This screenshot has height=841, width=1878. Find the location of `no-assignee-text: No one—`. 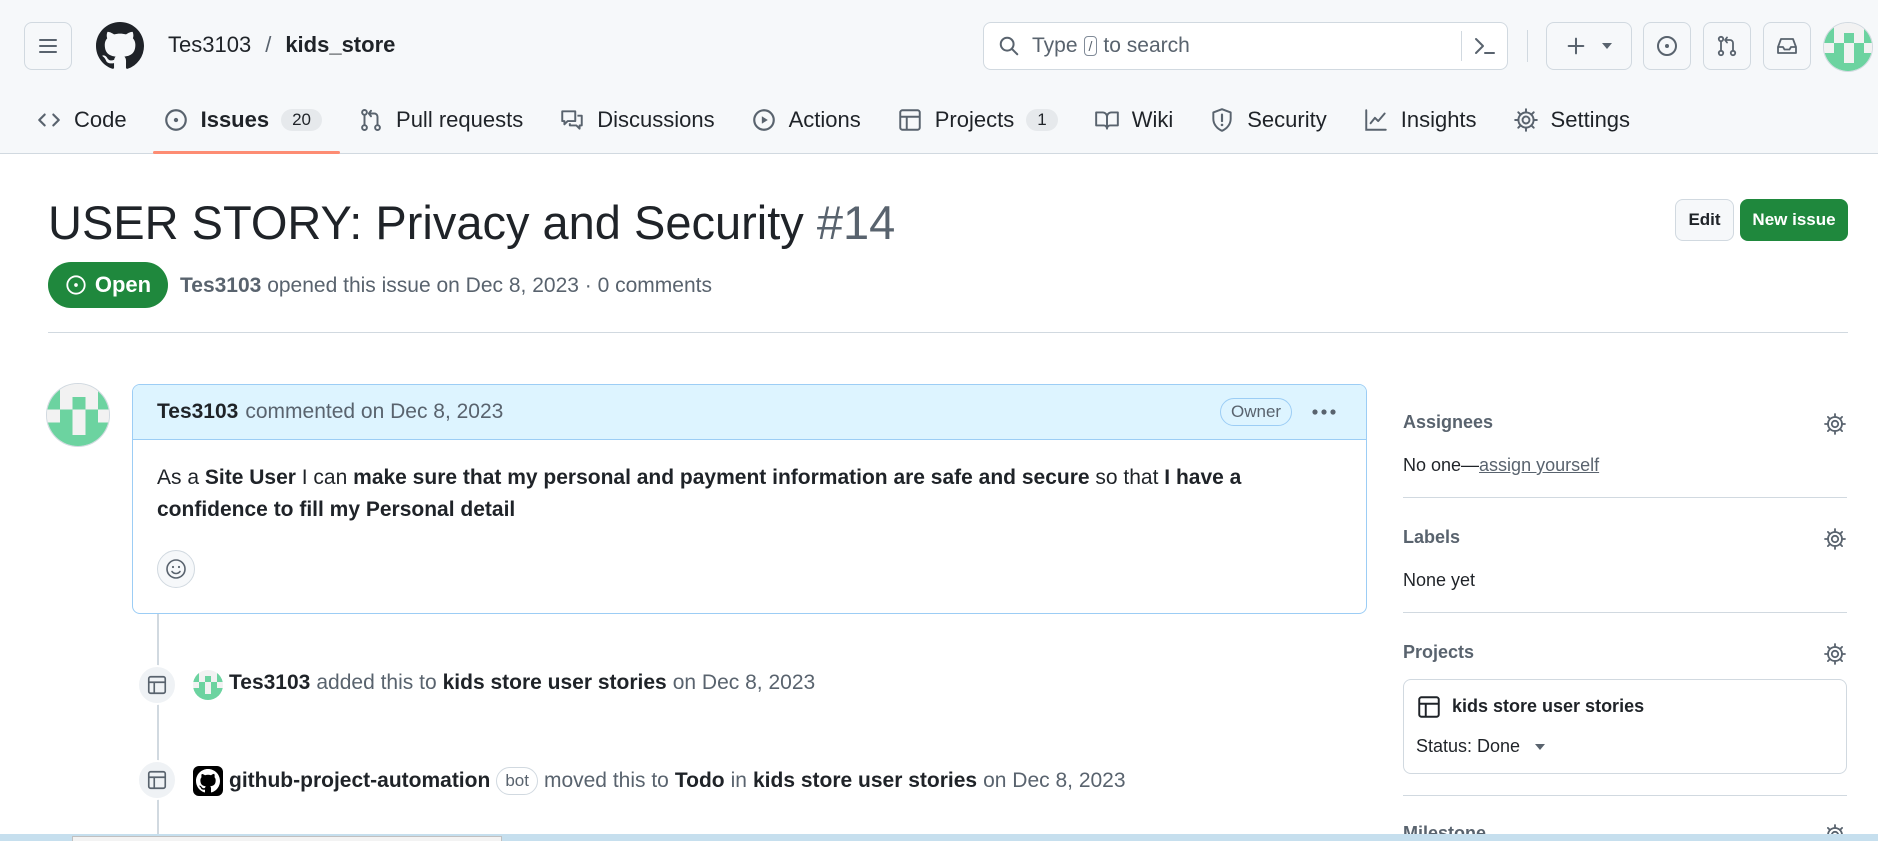

no-assignee-text: No one— is located at coordinates (1441, 465).